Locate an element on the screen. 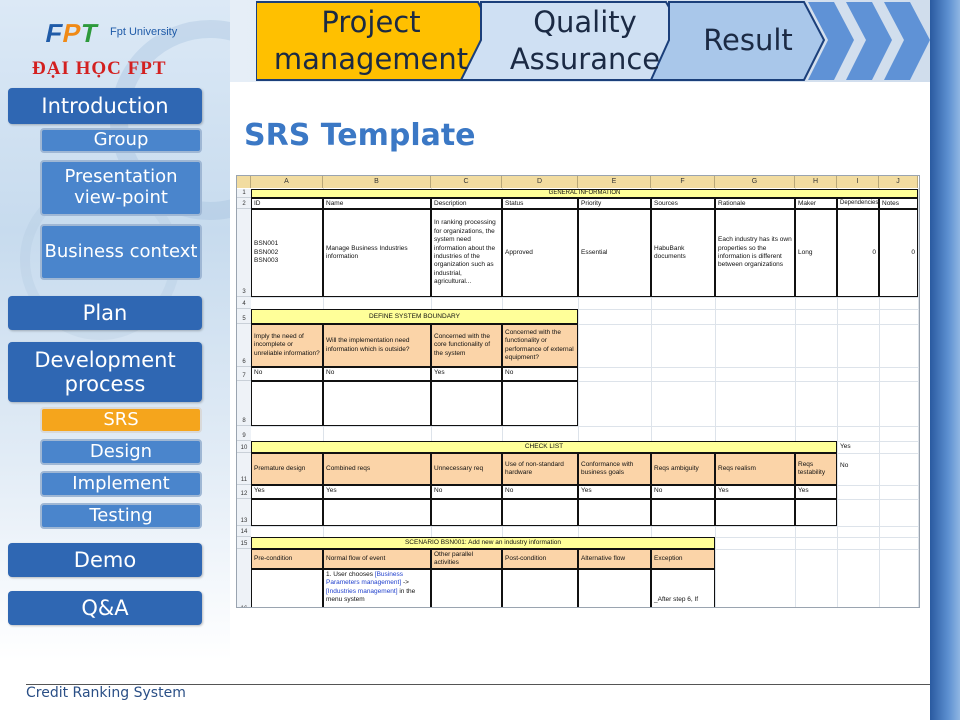  breadcrumb-quality-assurance: Quality Assurance is located at coordinates (585, 41).